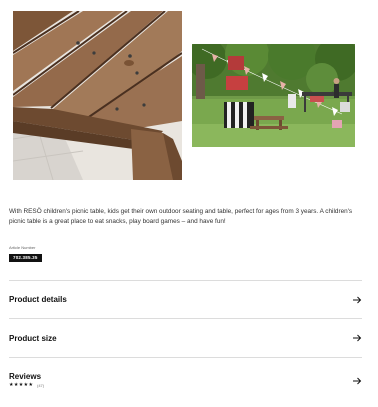  I want to click on reviews-accordion: Reviews ★★★★★ (47), so click(185, 377).